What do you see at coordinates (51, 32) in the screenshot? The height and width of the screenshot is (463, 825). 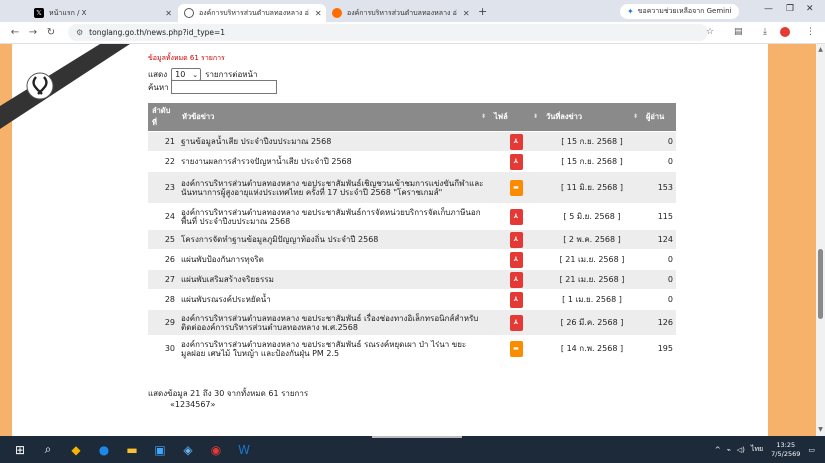 I see `reload-icon: ↻` at bounding box center [51, 32].